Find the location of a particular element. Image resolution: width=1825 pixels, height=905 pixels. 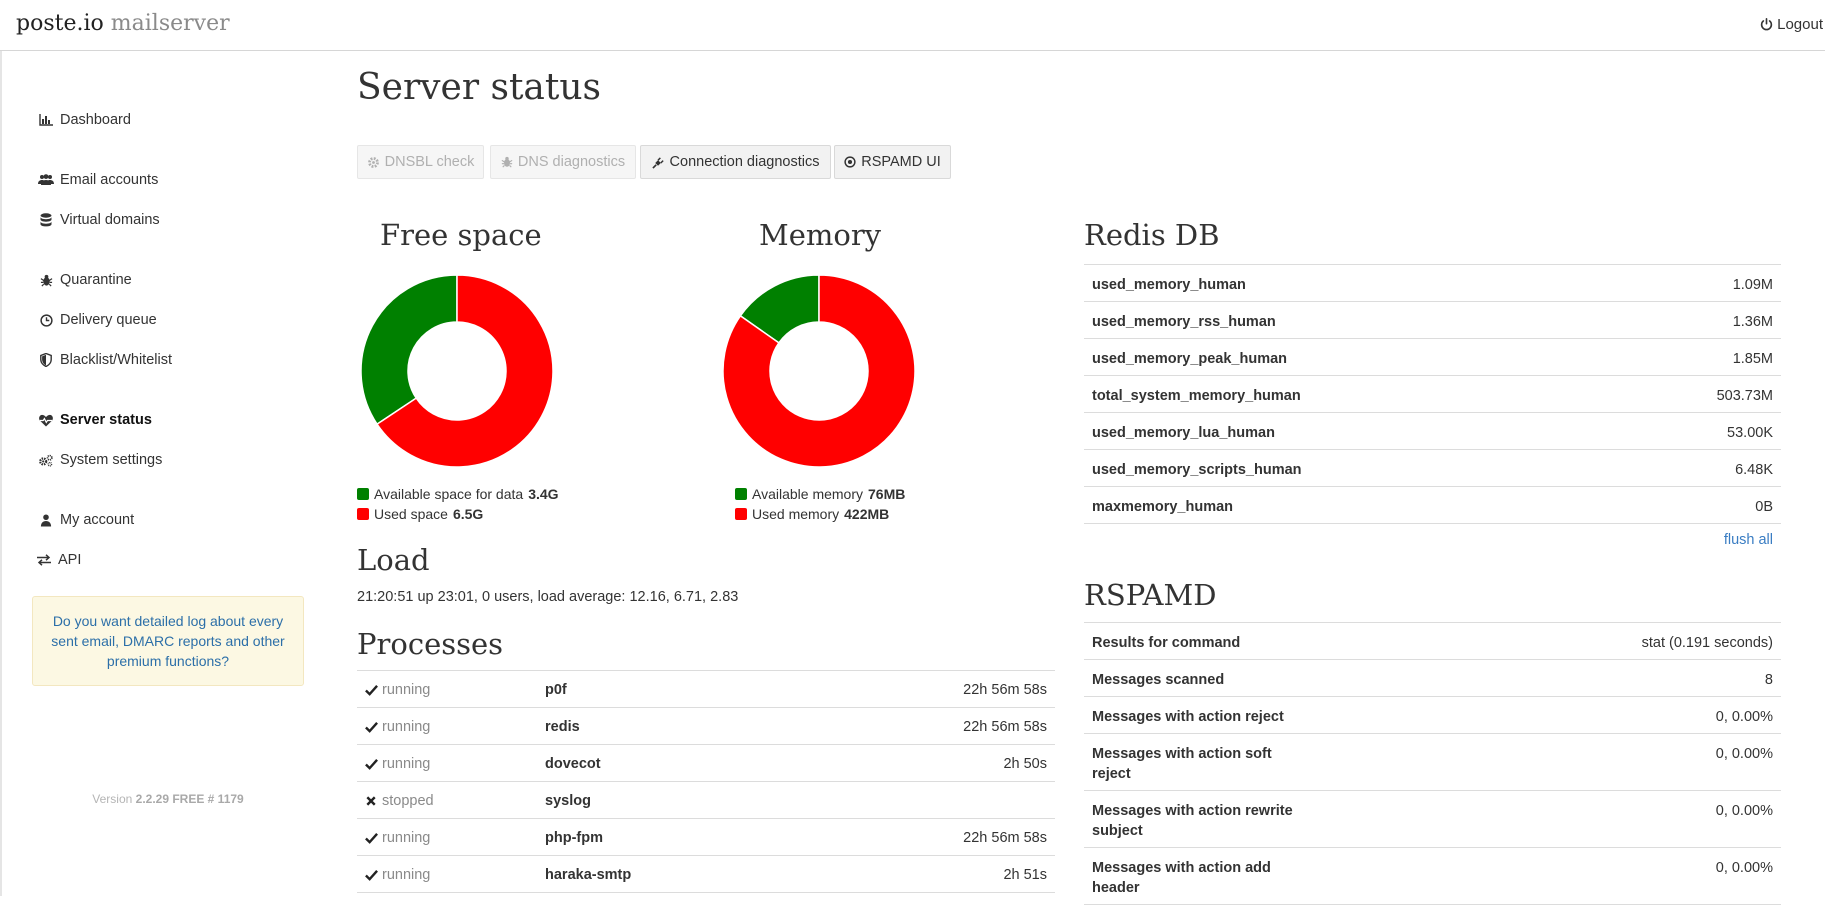

version-value: 2.2.29 FREE # 1179 is located at coordinates (189, 799).